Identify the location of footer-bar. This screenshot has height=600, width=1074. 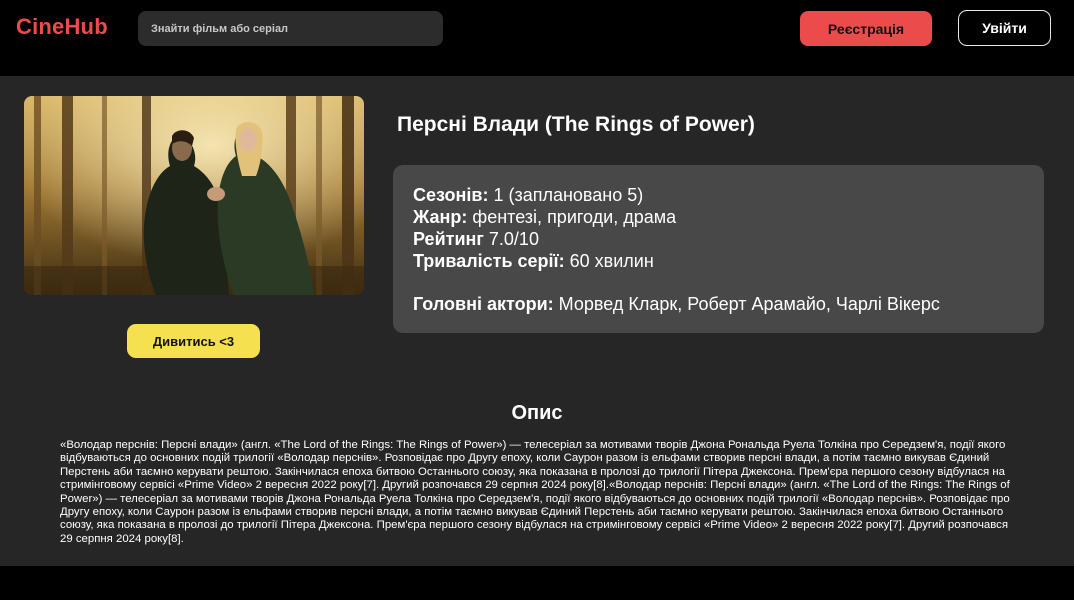
(537, 583).